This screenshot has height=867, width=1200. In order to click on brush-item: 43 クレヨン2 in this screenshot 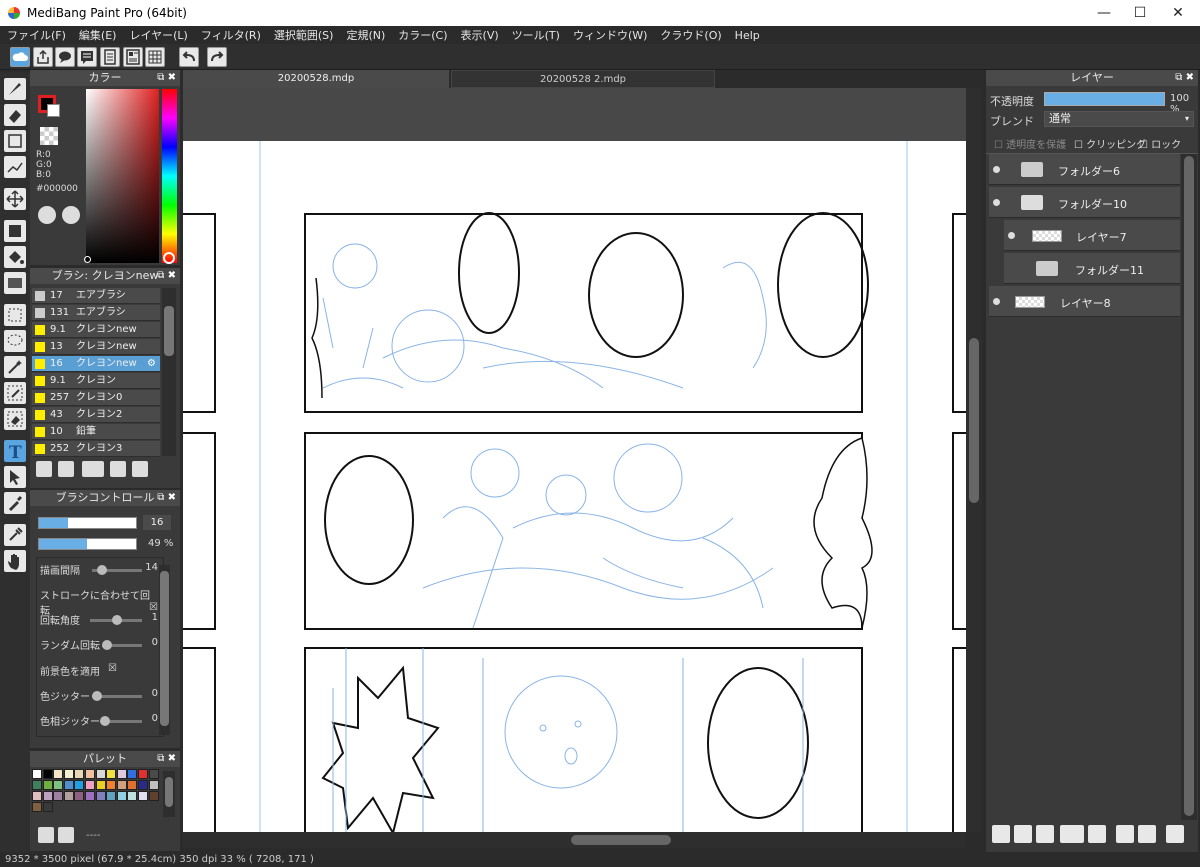, I will do `click(96, 415)`.